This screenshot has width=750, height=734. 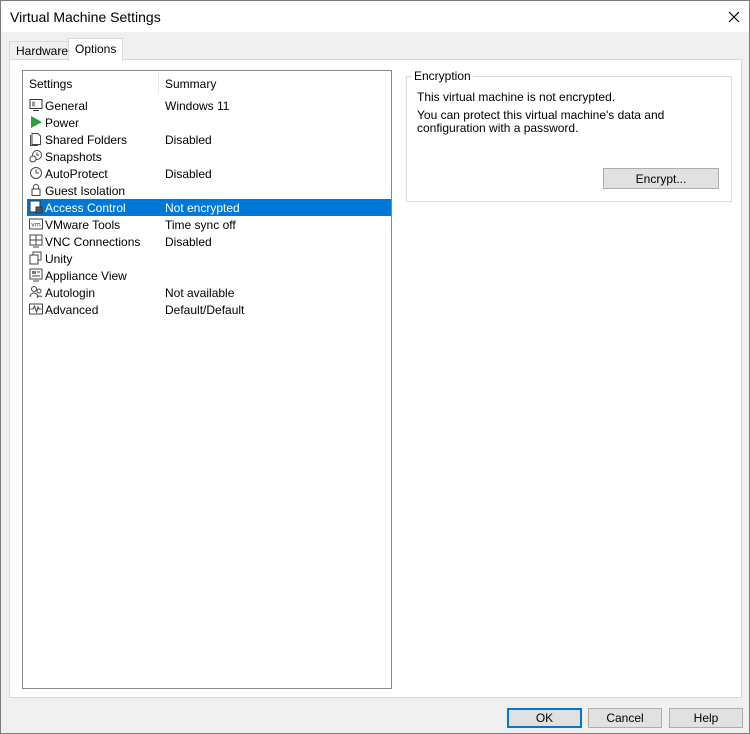 I want to click on item-summary: Not encrypted, so click(x=202, y=208).